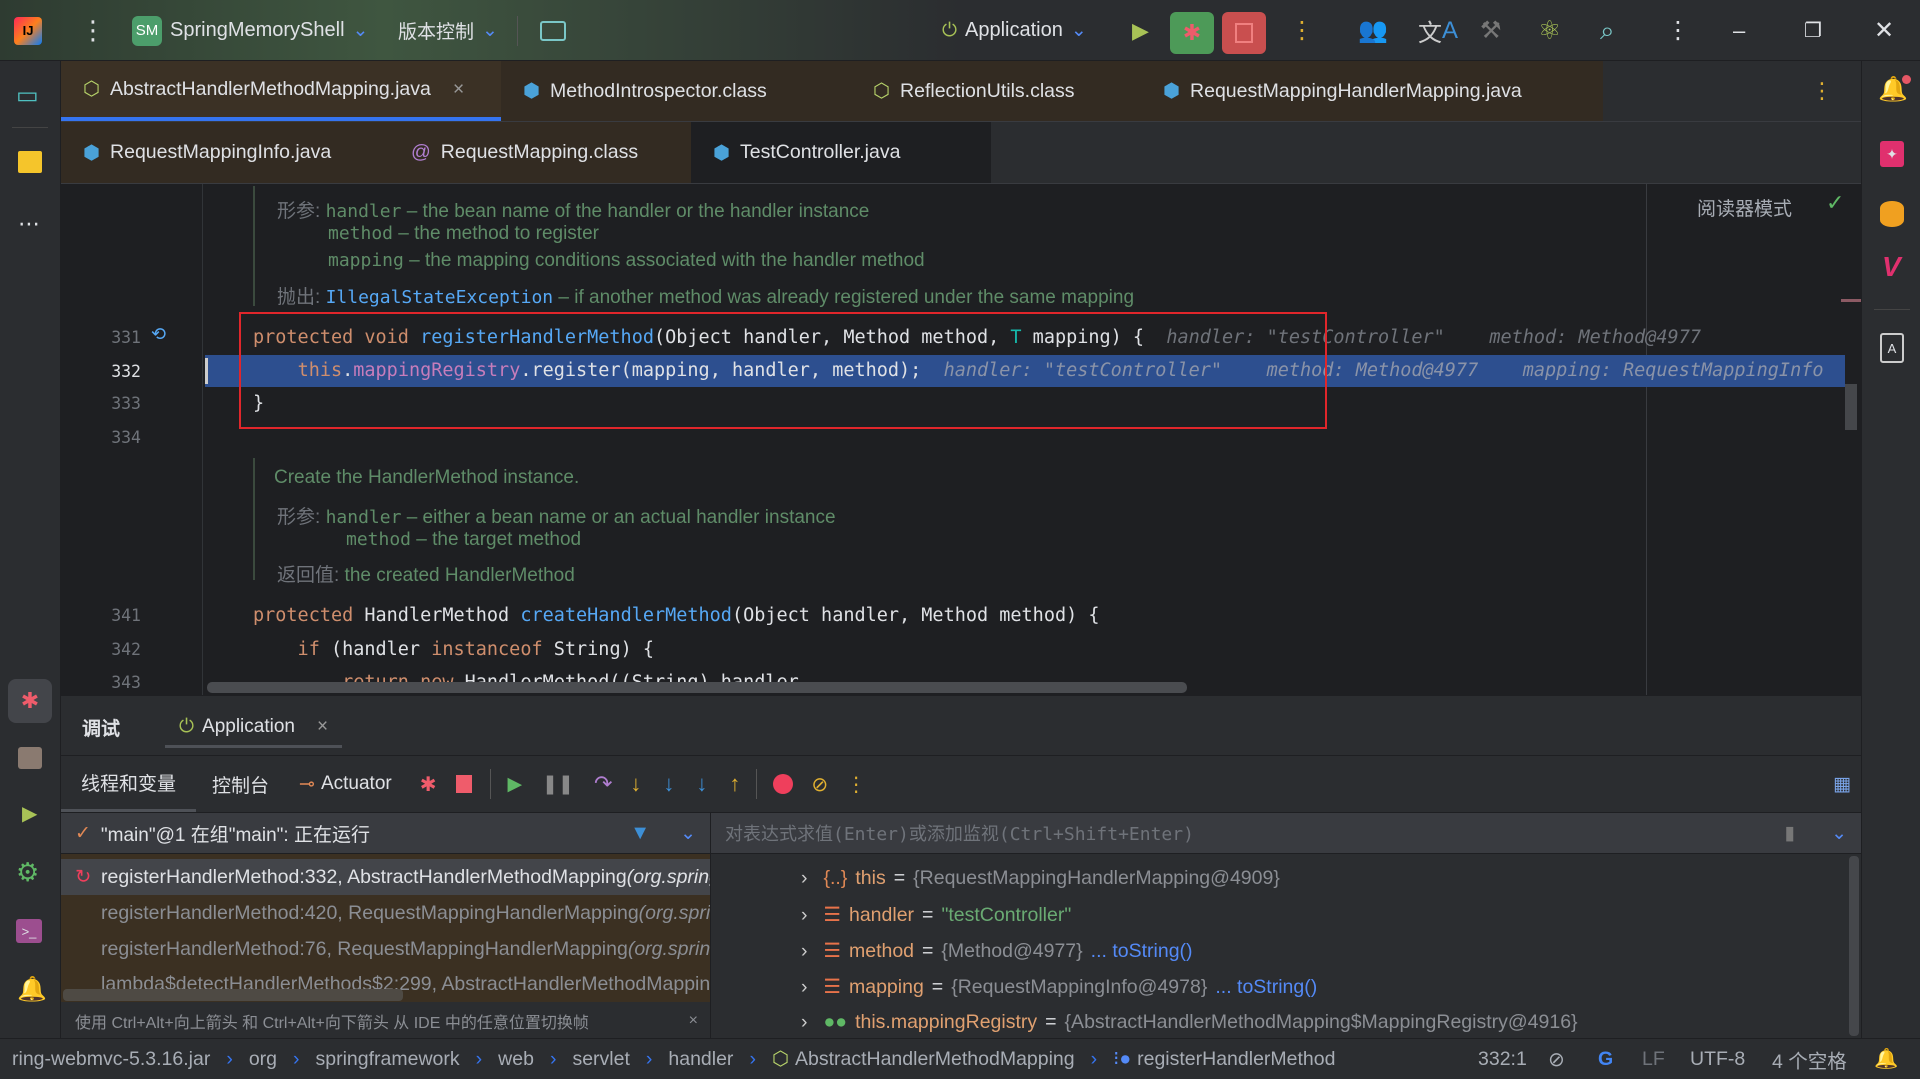 The width and height of the screenshot is (1920, 1079). What do you see at coordinates (388, 1059) in the screenshot?
I see `breadcrumb-item: springframework` at bounding box center [388, 1059].